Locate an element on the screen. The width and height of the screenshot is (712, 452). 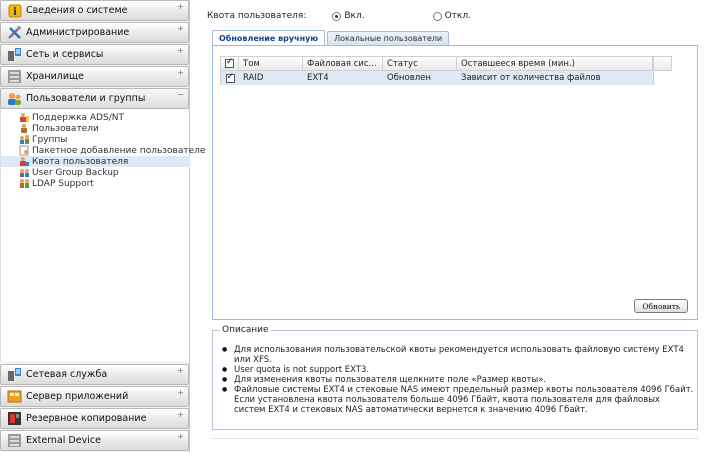
section-label: Резервное копирование is located at coordinates (86, 418).